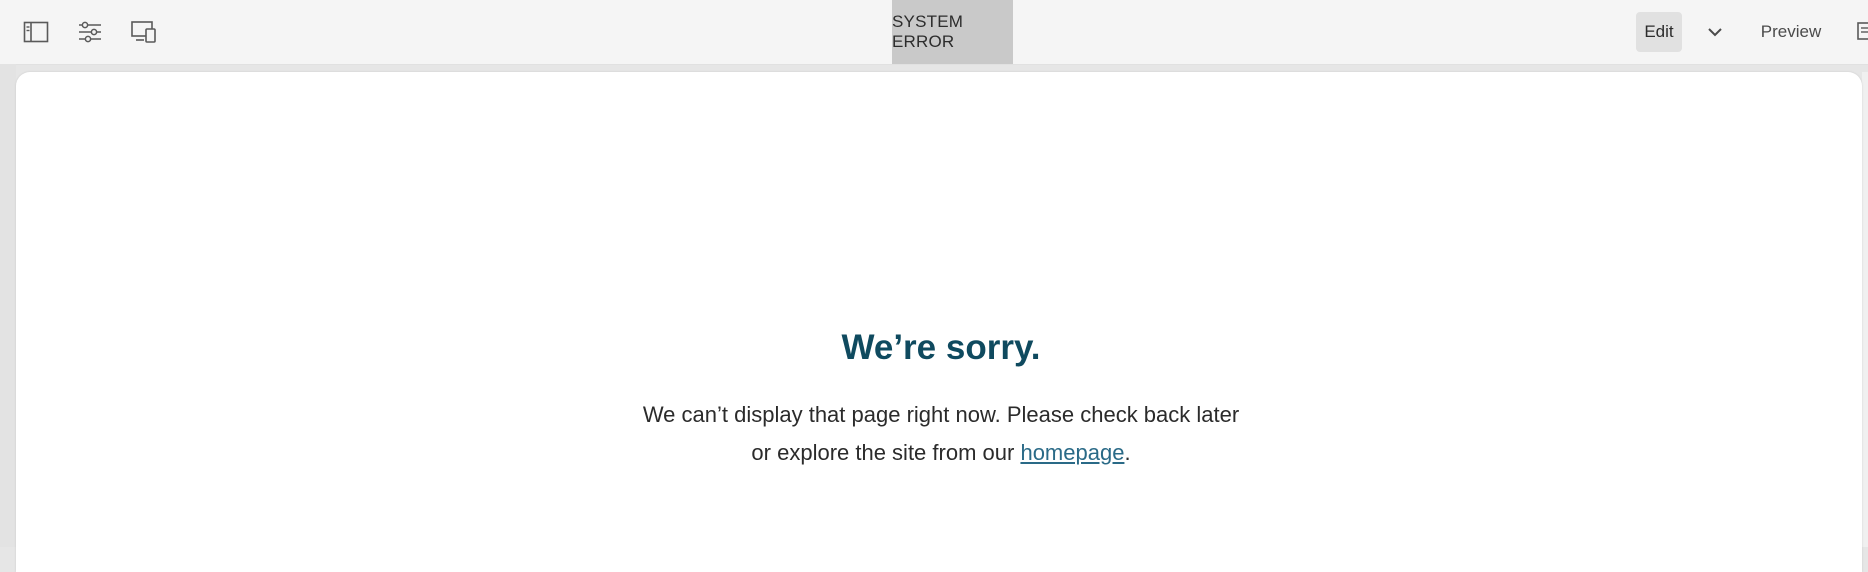 This screenshot has width=1868, height=572. I want to click on homepage-link: homepage, so click(1072, 452).